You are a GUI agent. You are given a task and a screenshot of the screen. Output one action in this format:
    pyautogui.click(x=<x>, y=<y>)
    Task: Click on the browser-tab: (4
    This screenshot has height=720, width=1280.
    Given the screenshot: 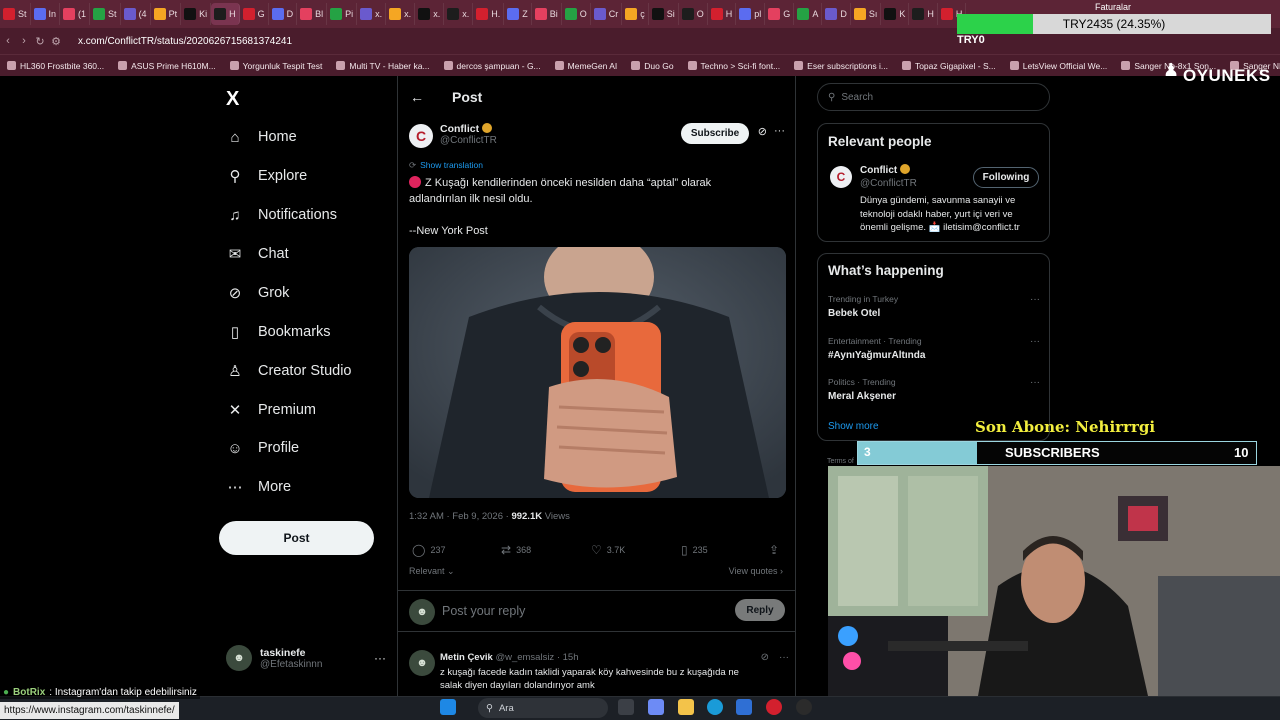 What is the action you would take?
    pyautogui.click(x=136, y=14)
    